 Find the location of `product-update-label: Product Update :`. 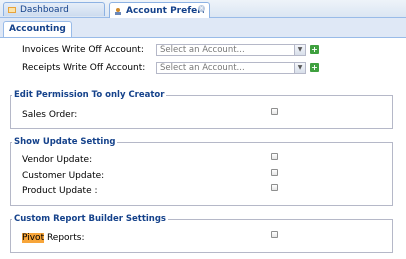

product-update-label: Product Update : is located at coordinates (60, 191).